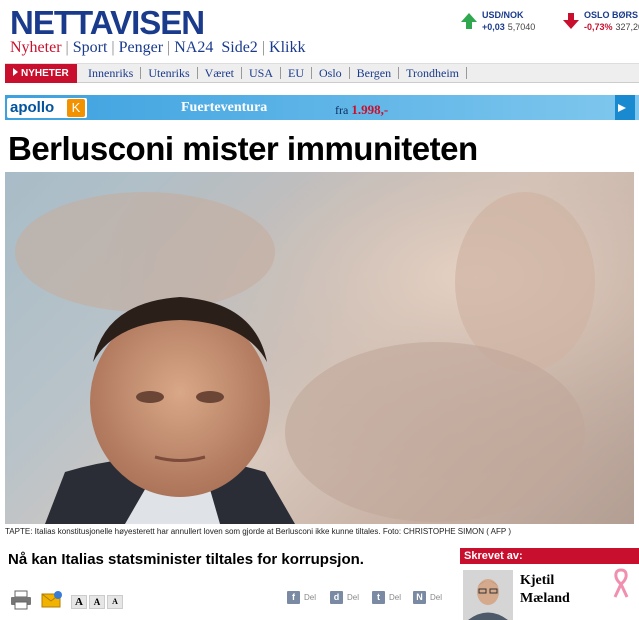 This screenshot has width=639, height=620. What do you see at coordinates (45, 73) in the screenshot?
I see `nav-active-label: NYHETER` at bounding box center [45, 73].